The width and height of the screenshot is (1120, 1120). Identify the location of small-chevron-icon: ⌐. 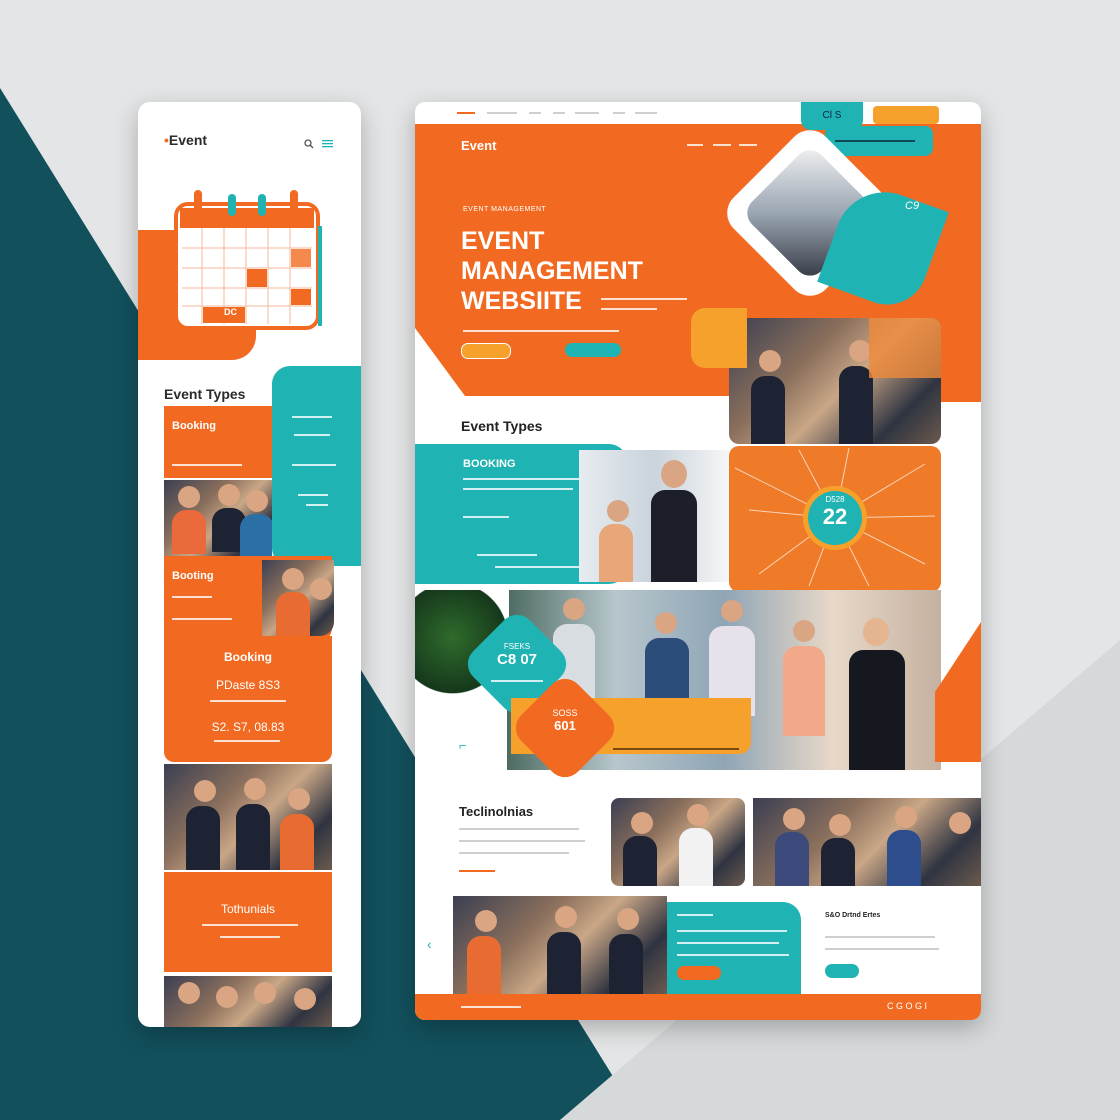
(463, 745).